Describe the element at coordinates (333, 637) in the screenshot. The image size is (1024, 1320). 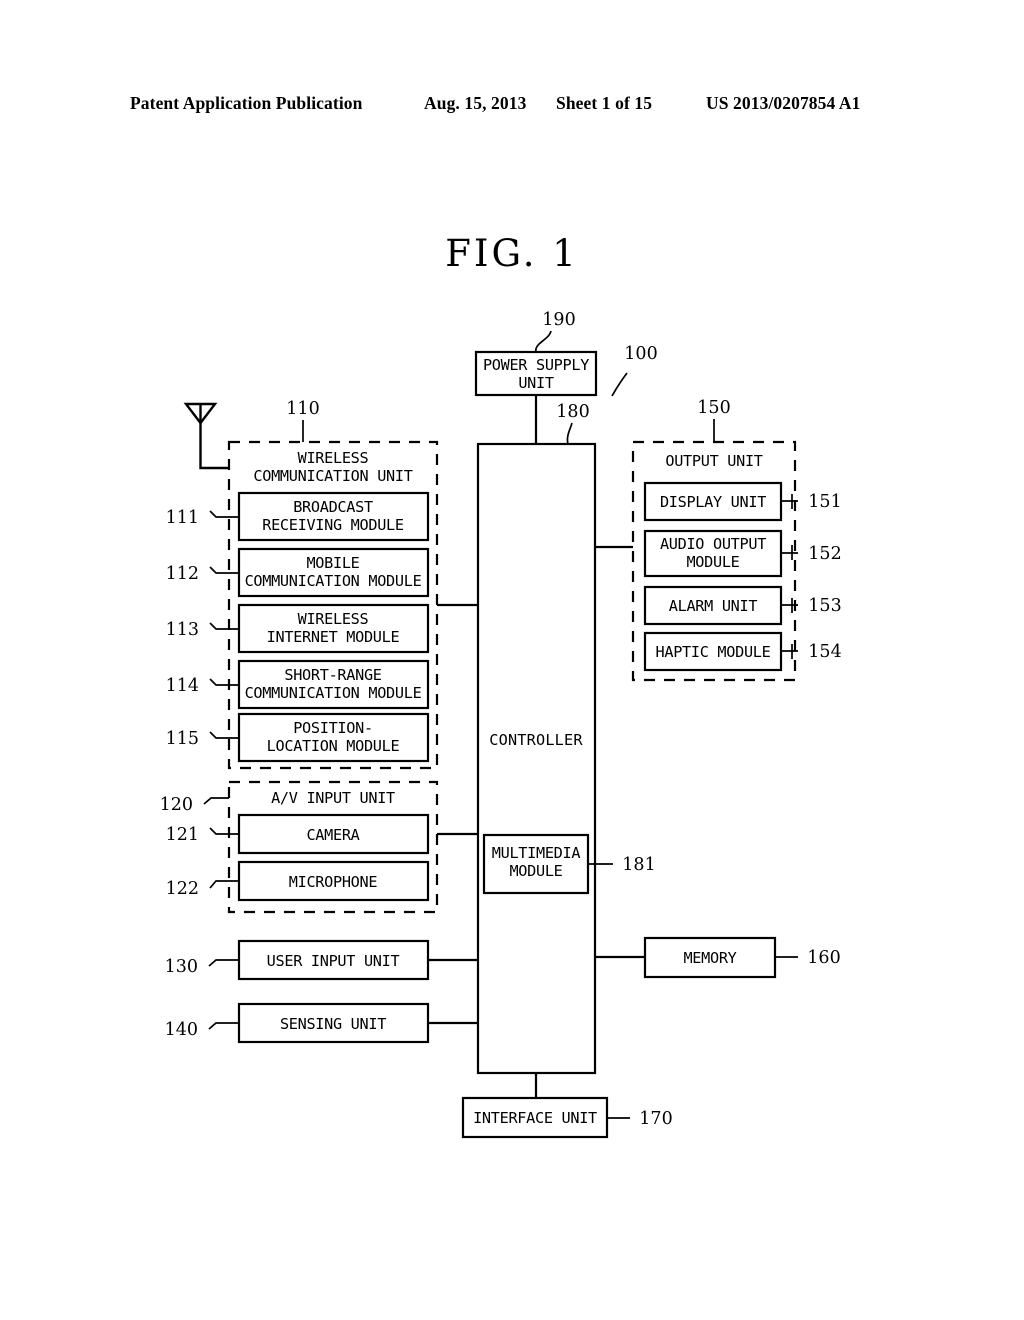
I see `module-113-line2: INTERNET MODULE` at that location.